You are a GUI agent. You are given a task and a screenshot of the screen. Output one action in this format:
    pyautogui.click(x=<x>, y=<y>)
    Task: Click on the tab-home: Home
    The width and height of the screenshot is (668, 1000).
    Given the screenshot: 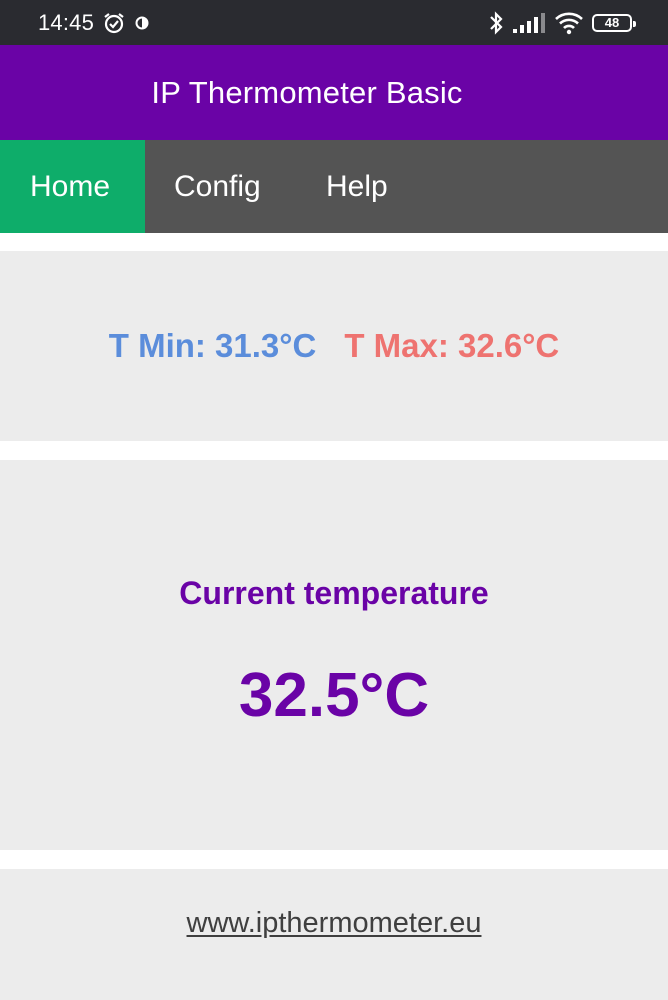 What is the action you would take?
    pyautogui.click(x=72, y=186)
    